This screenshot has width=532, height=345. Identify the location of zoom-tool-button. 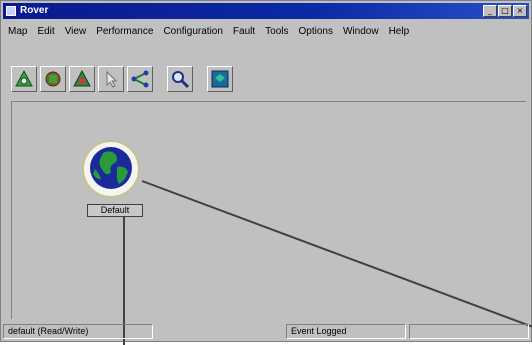
(180, 79).